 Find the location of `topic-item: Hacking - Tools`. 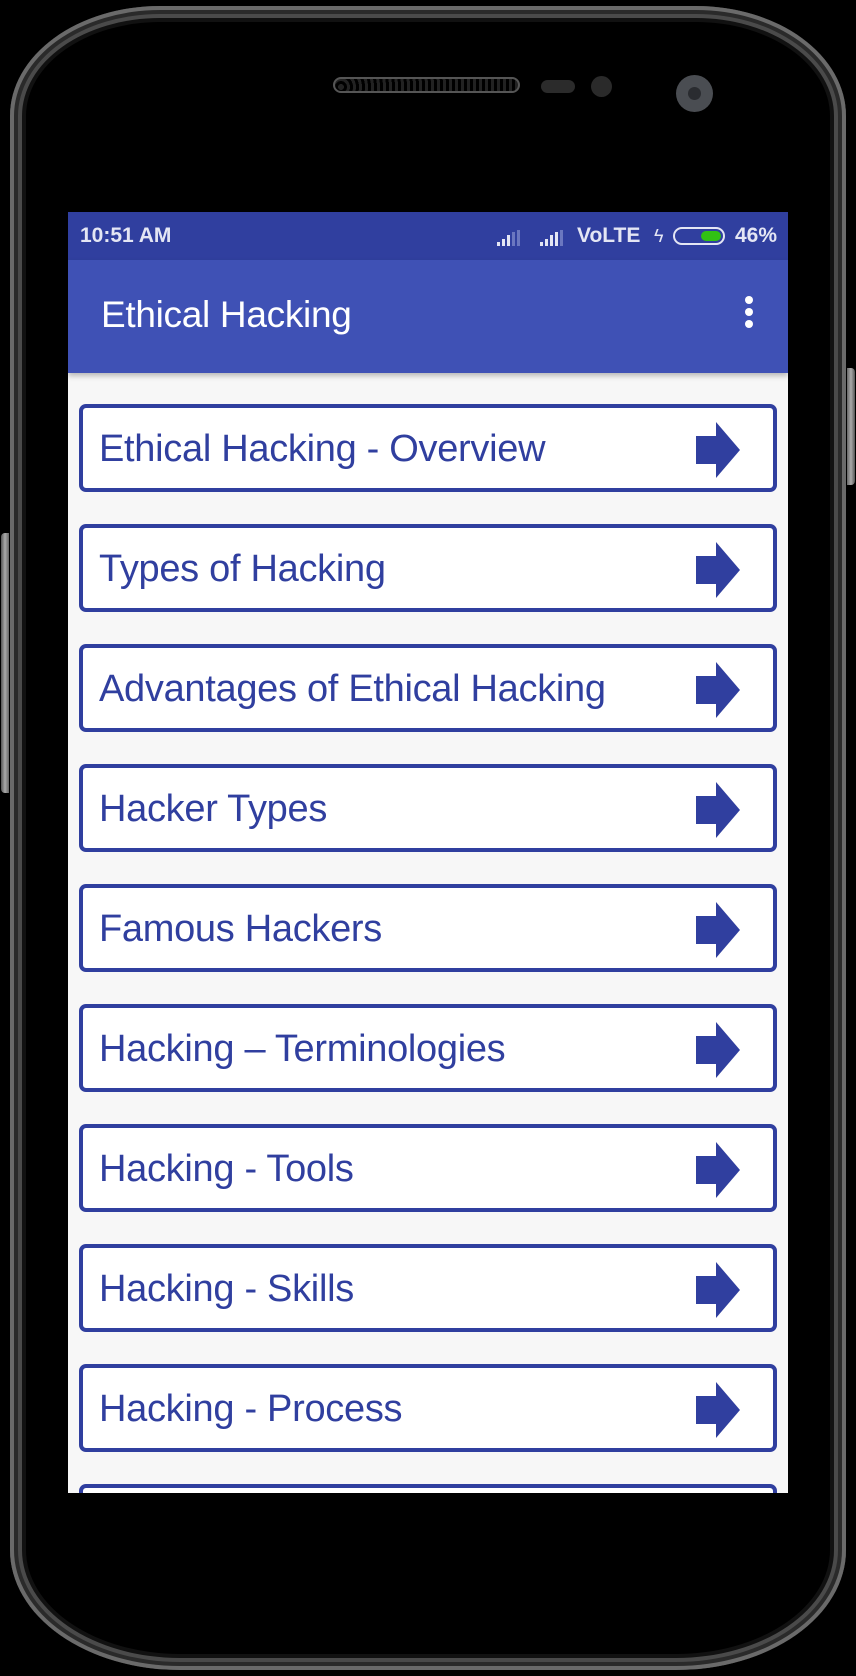

topic-item: Hacking - Tools is located at coordinates (428, 1168).